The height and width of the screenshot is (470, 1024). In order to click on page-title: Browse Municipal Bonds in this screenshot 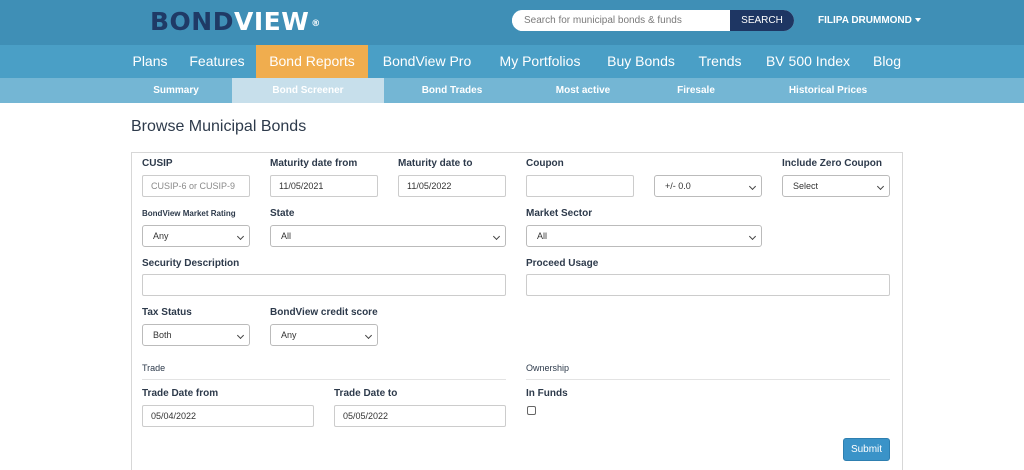, I will do `click(219, 126)`.